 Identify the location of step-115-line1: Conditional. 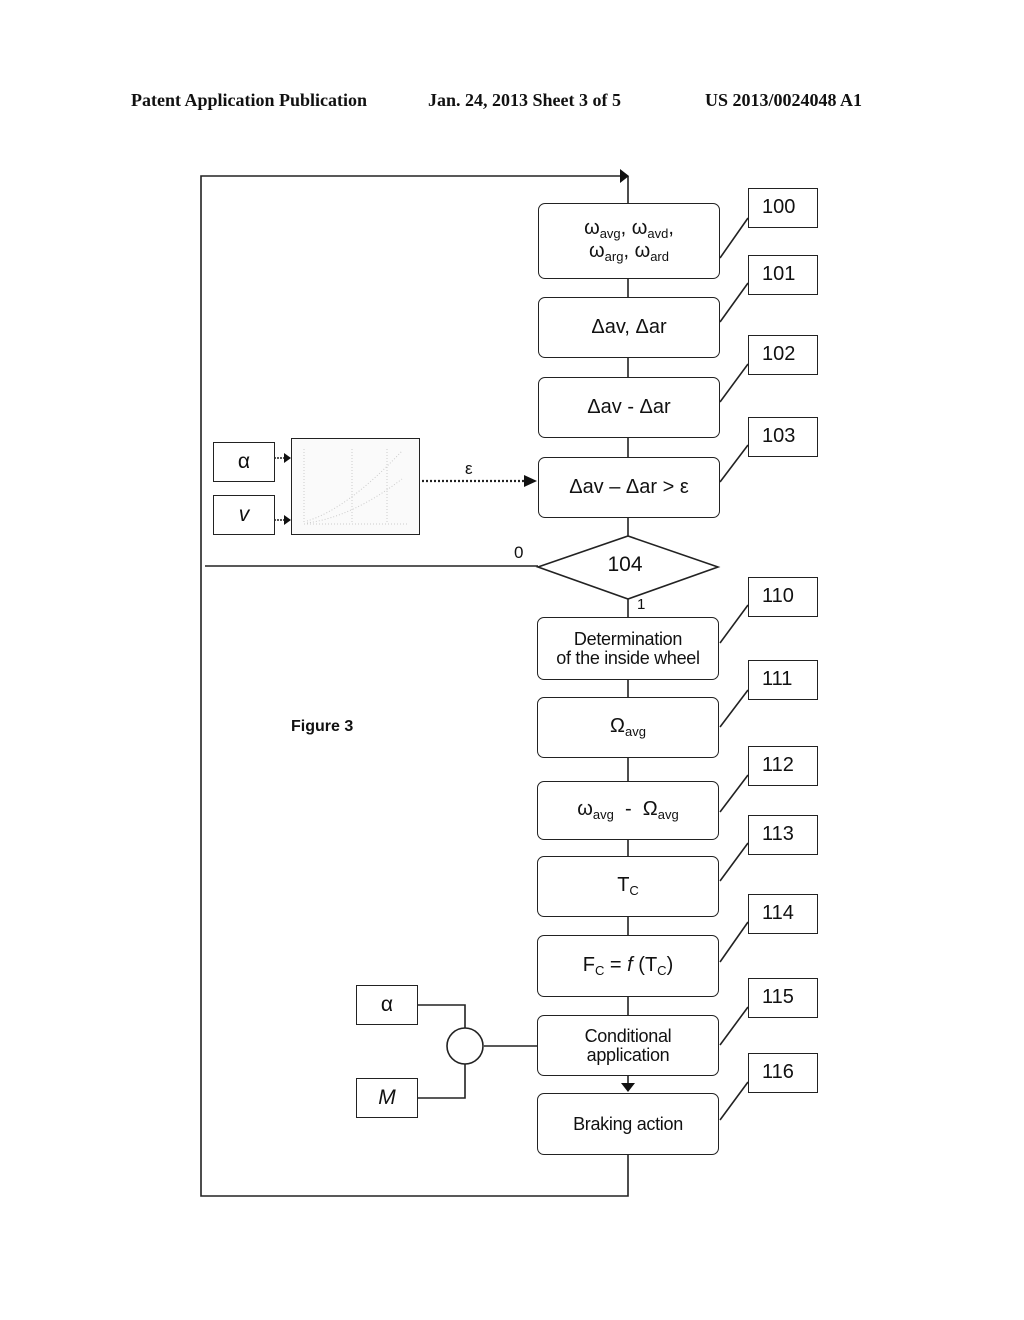
(628, 1035).